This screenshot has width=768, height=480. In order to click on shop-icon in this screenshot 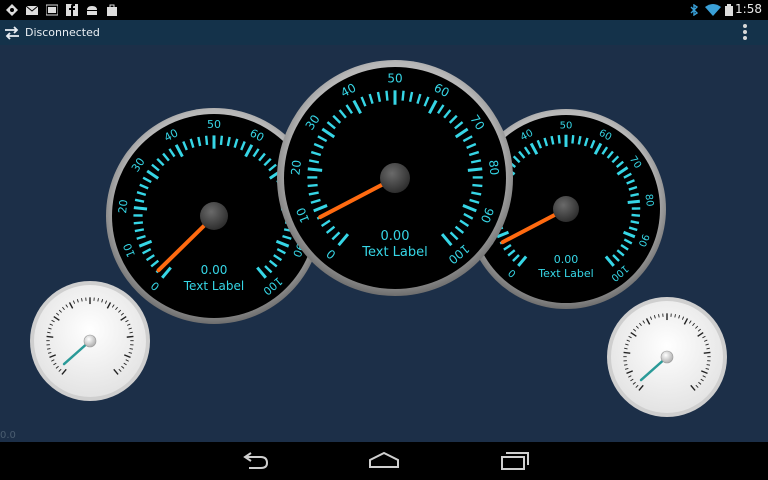, I will do `click(112, 10)`.